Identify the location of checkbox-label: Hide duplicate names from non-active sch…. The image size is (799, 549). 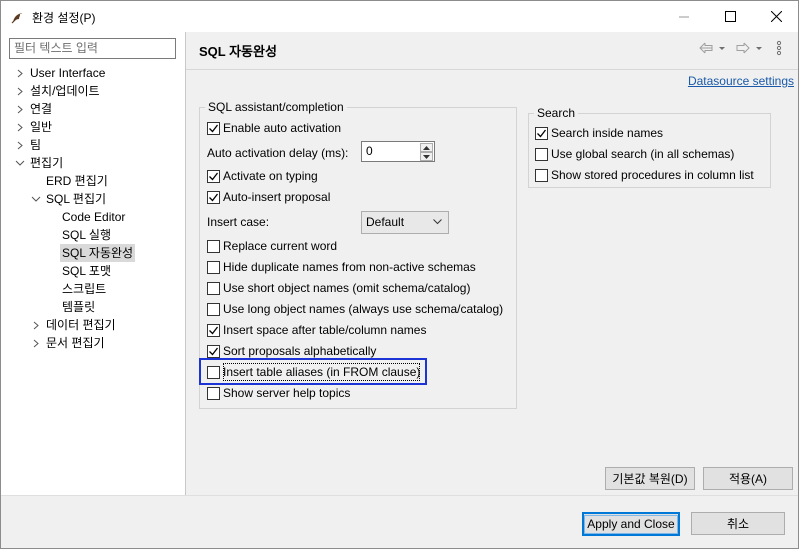
(349, 267).